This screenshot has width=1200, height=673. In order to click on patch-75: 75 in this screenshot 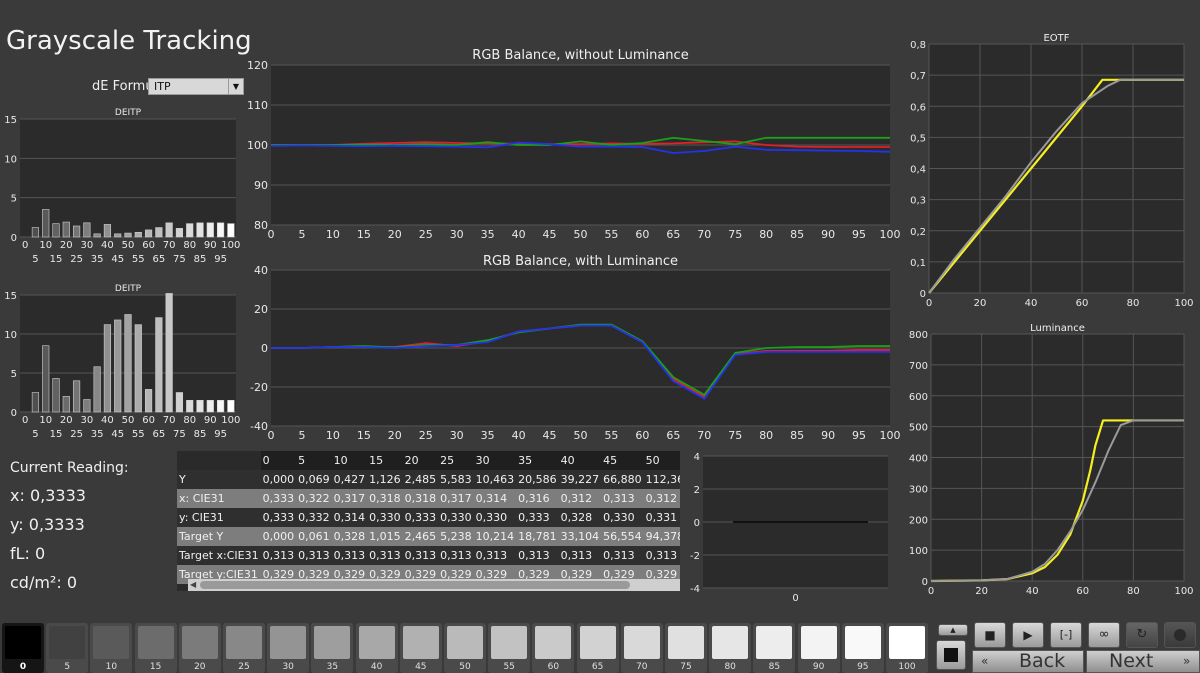, I will do `click(686, 648)`.